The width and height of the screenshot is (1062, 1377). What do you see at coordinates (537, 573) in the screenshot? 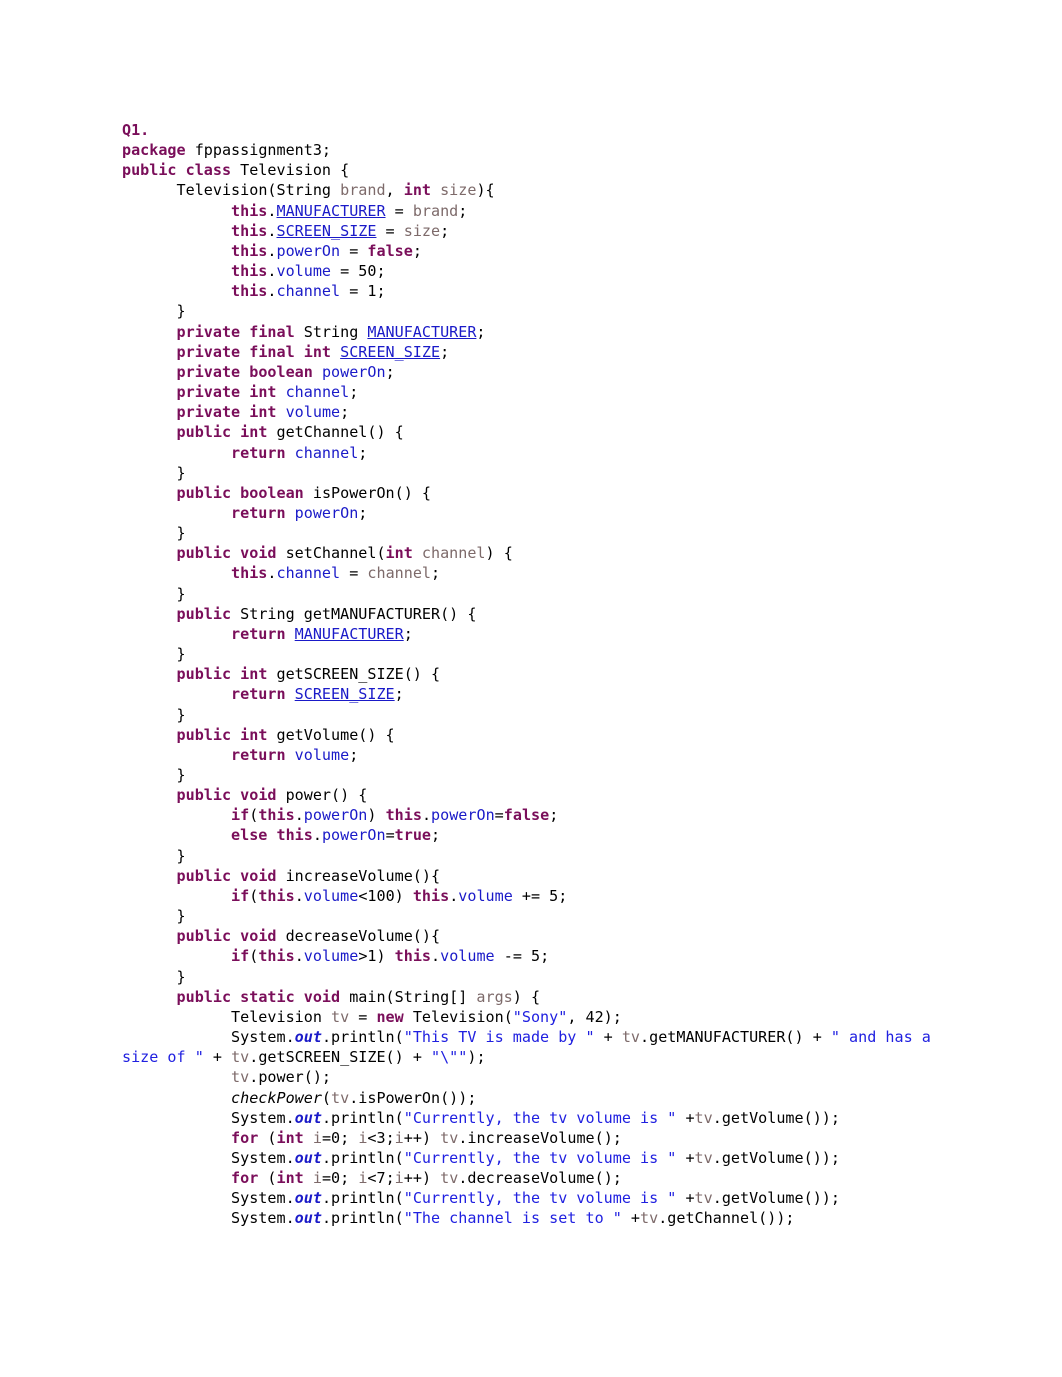
I see `code-line: this.channel = channel;` at bounding box center [537, 573].